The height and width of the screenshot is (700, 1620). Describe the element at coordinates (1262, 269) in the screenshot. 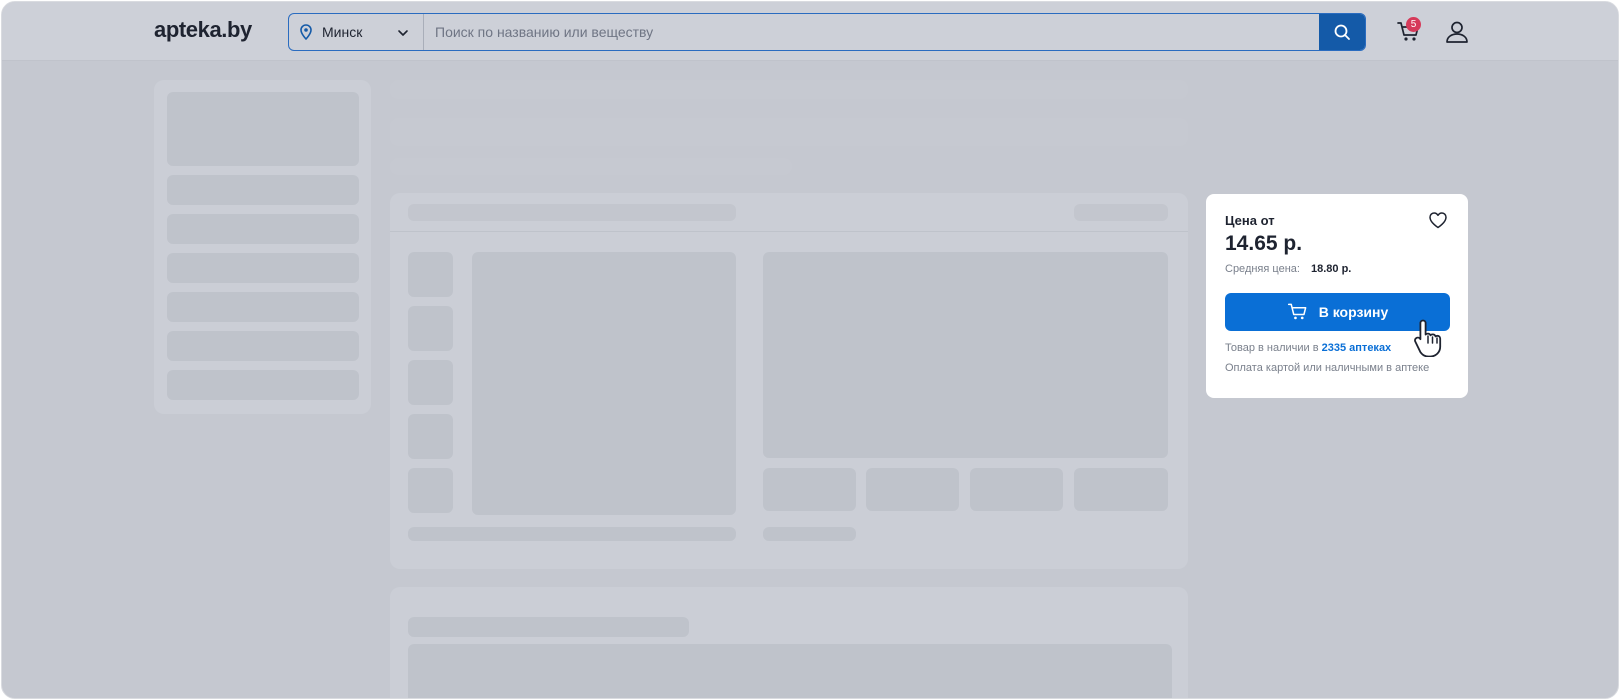

I see `average-price-label: Средняя цена:` at that location.